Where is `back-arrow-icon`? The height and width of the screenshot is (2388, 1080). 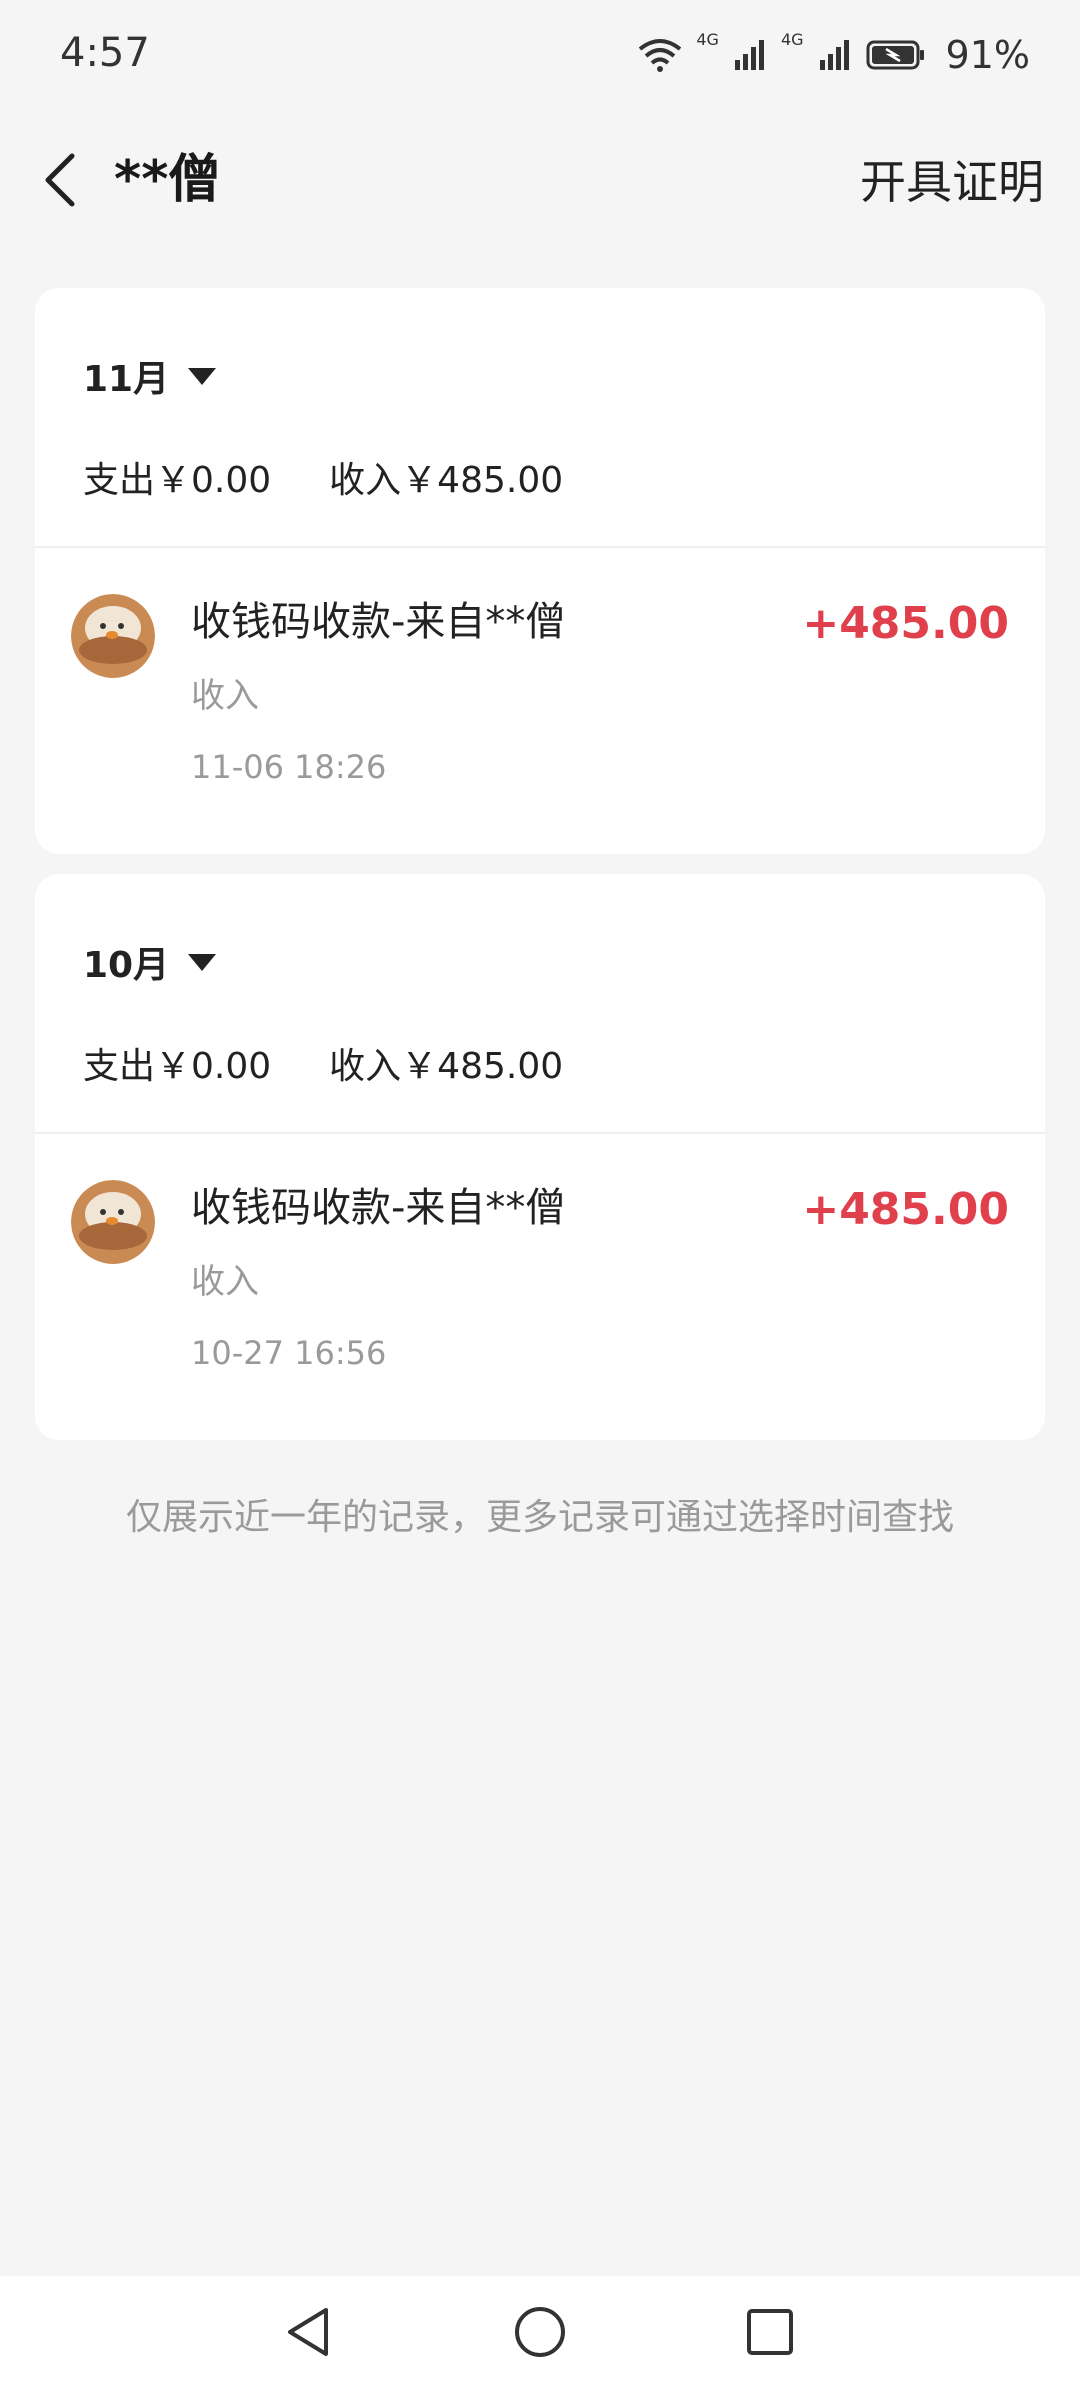
back-arrow-icon is located at coordinates (60, 180).